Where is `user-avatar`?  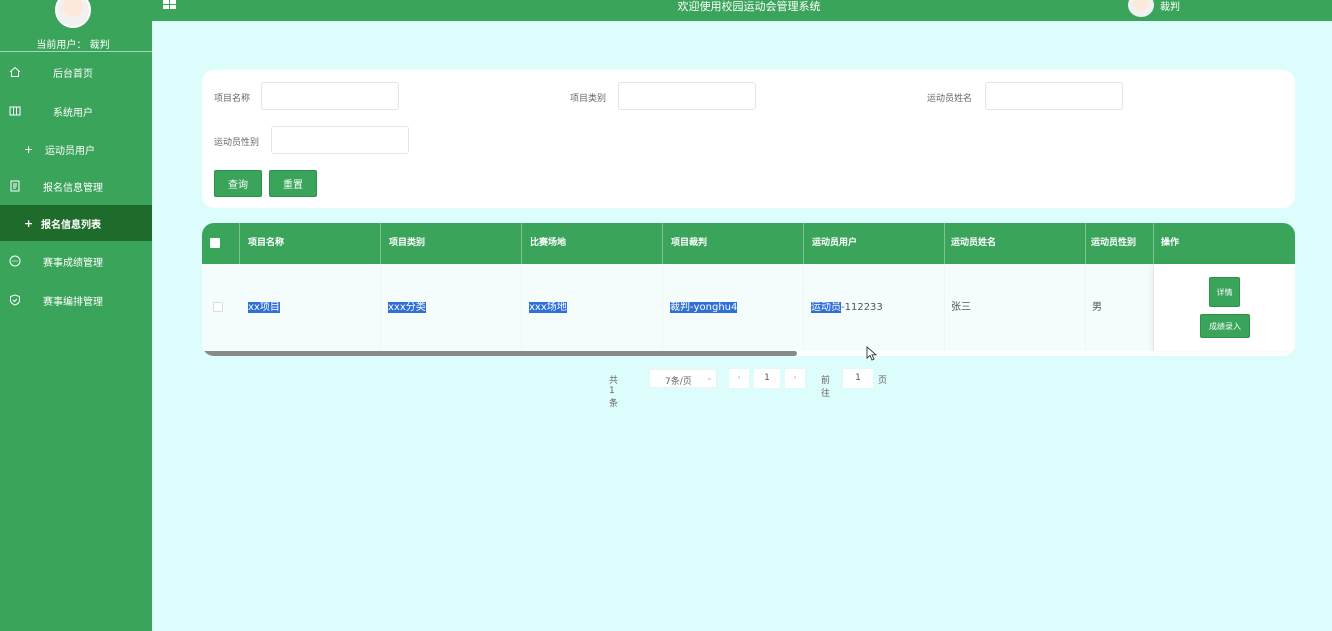
user-avatar is located at coordinates (73, 14).